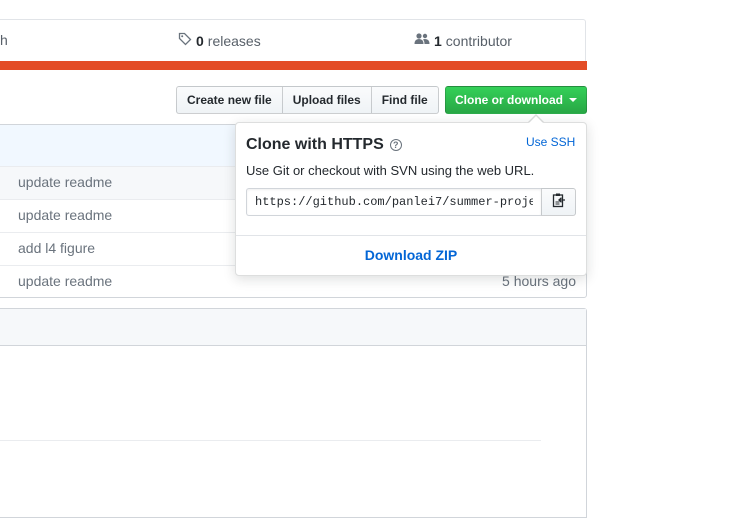 The width and height of the screenshot is (743, 518). Describe the element at coordinates (229, 100) in the screenshot. I see `create-new-file-button: Create new file` at that location.